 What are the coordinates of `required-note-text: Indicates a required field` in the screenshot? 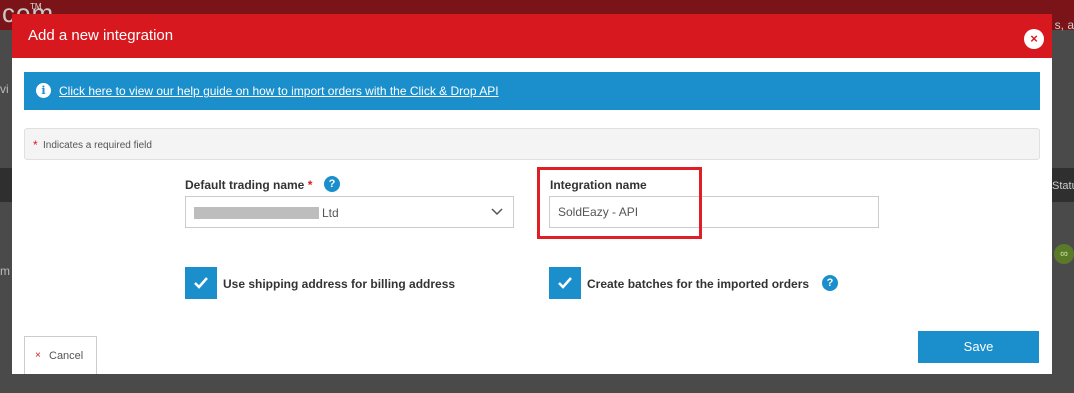 It's located at (97, 145).